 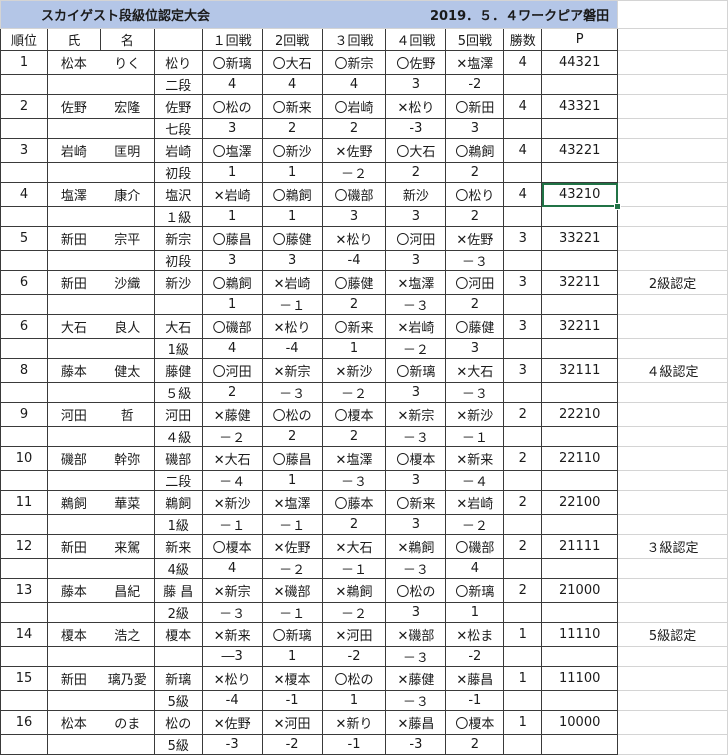 I want to click on score-diff-cell: －２, so click(x=416, y=348).